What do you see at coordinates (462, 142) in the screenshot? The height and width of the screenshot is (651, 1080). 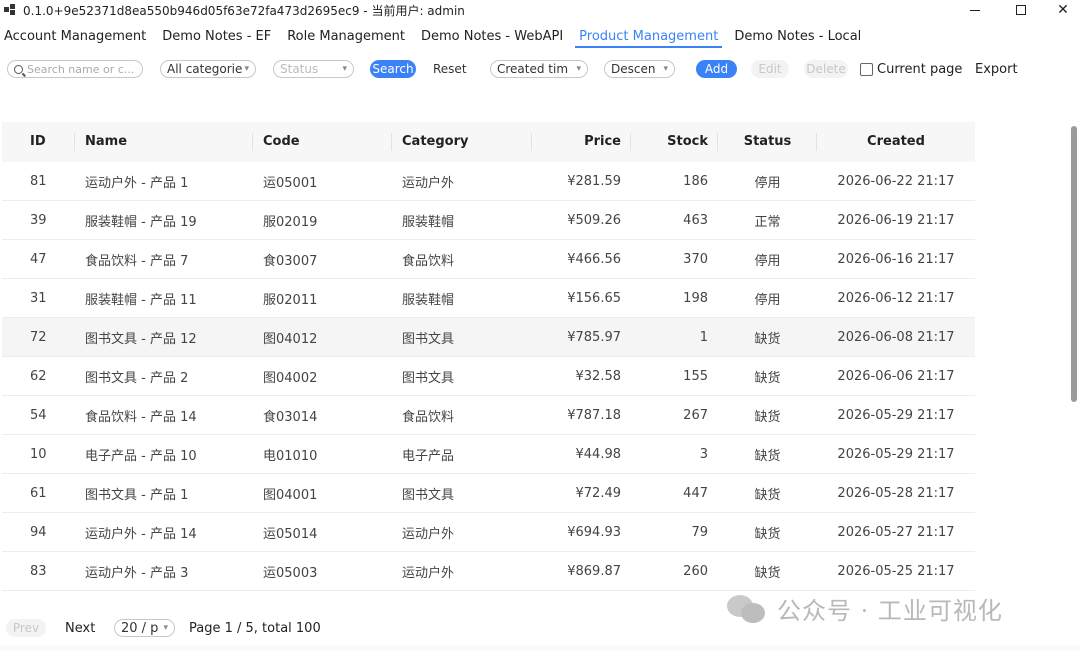 I see `header-category: Category` at bounding box center [462, 142].